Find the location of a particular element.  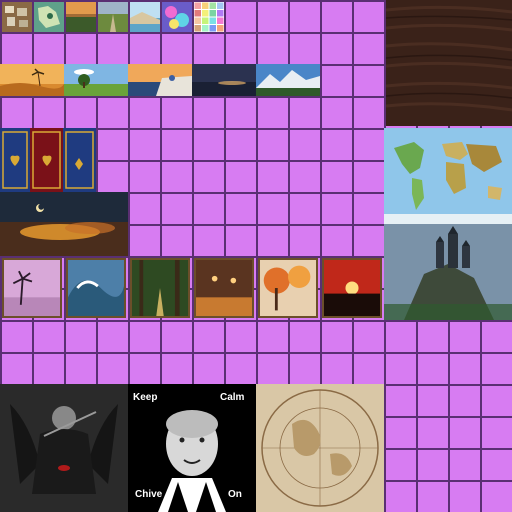

santorini-sunset is located at coordinates (160, 80).